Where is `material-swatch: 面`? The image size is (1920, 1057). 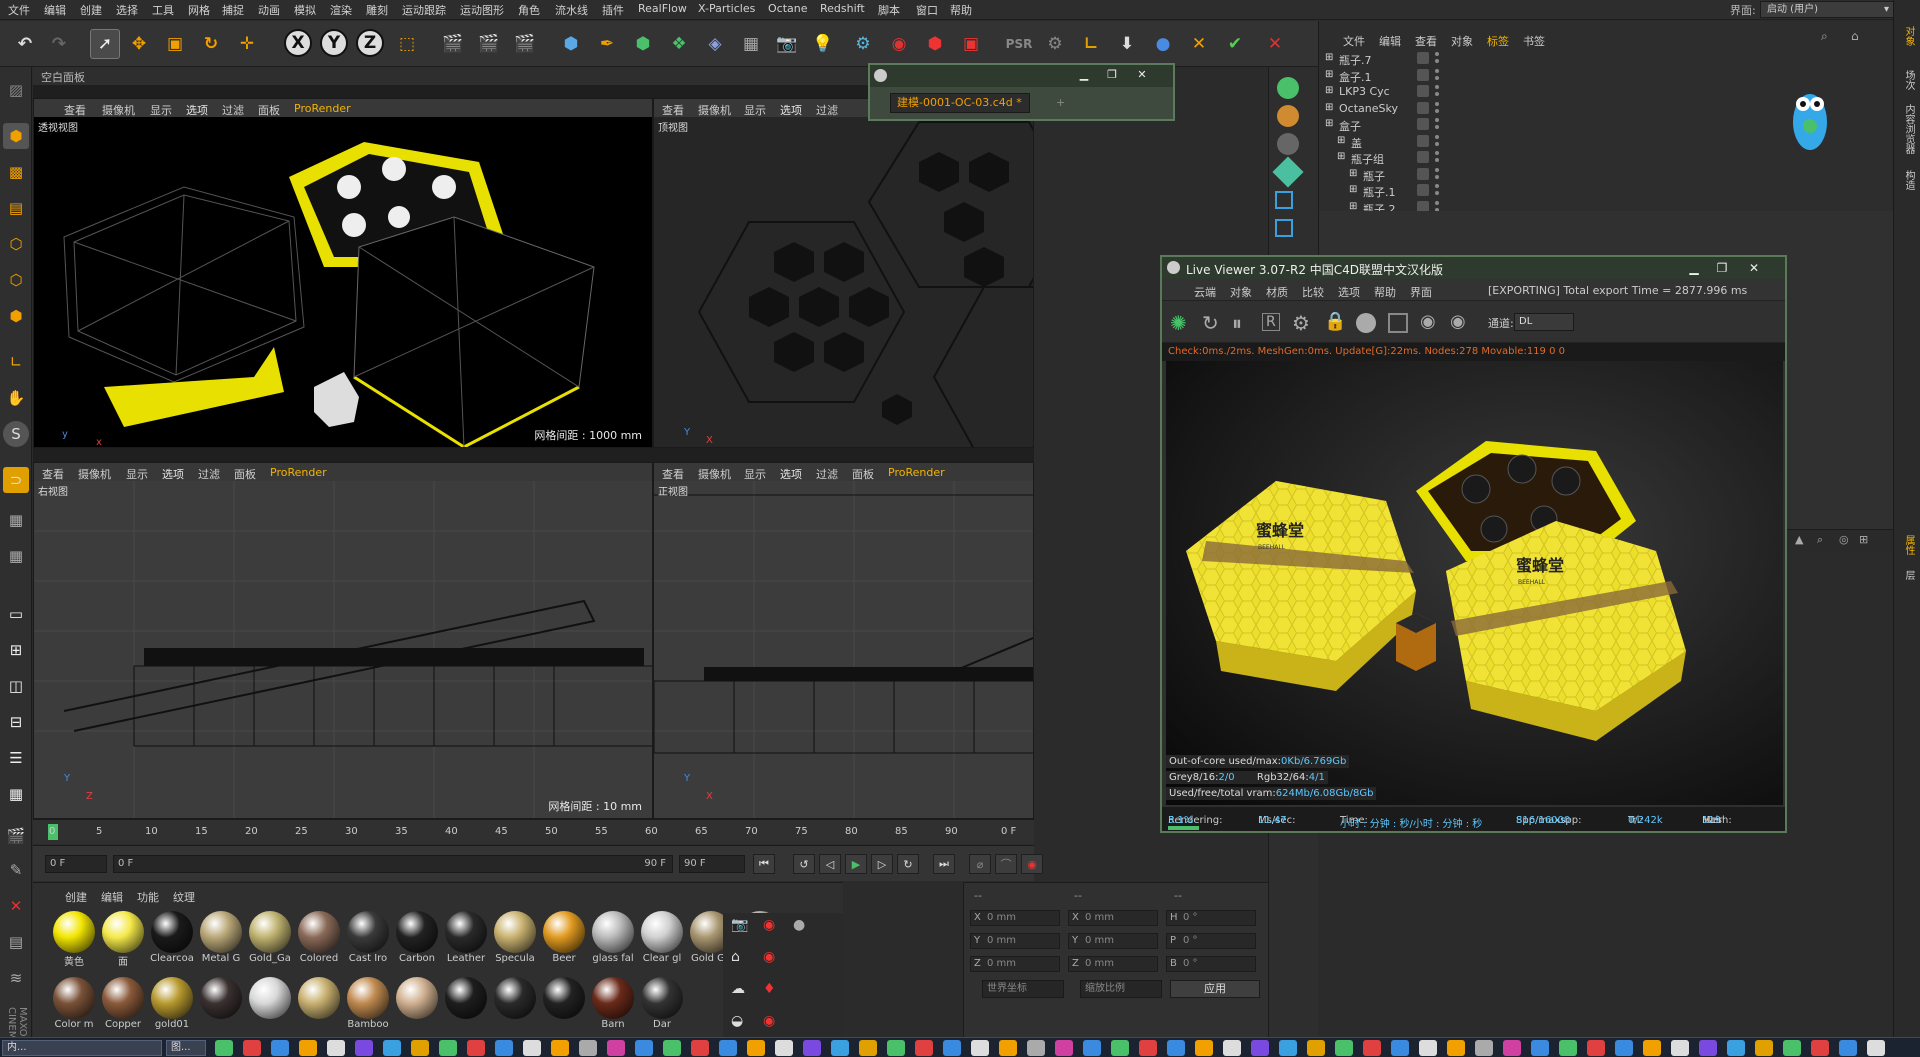
material-swatch: 面 is located at coordinates (123, 940).